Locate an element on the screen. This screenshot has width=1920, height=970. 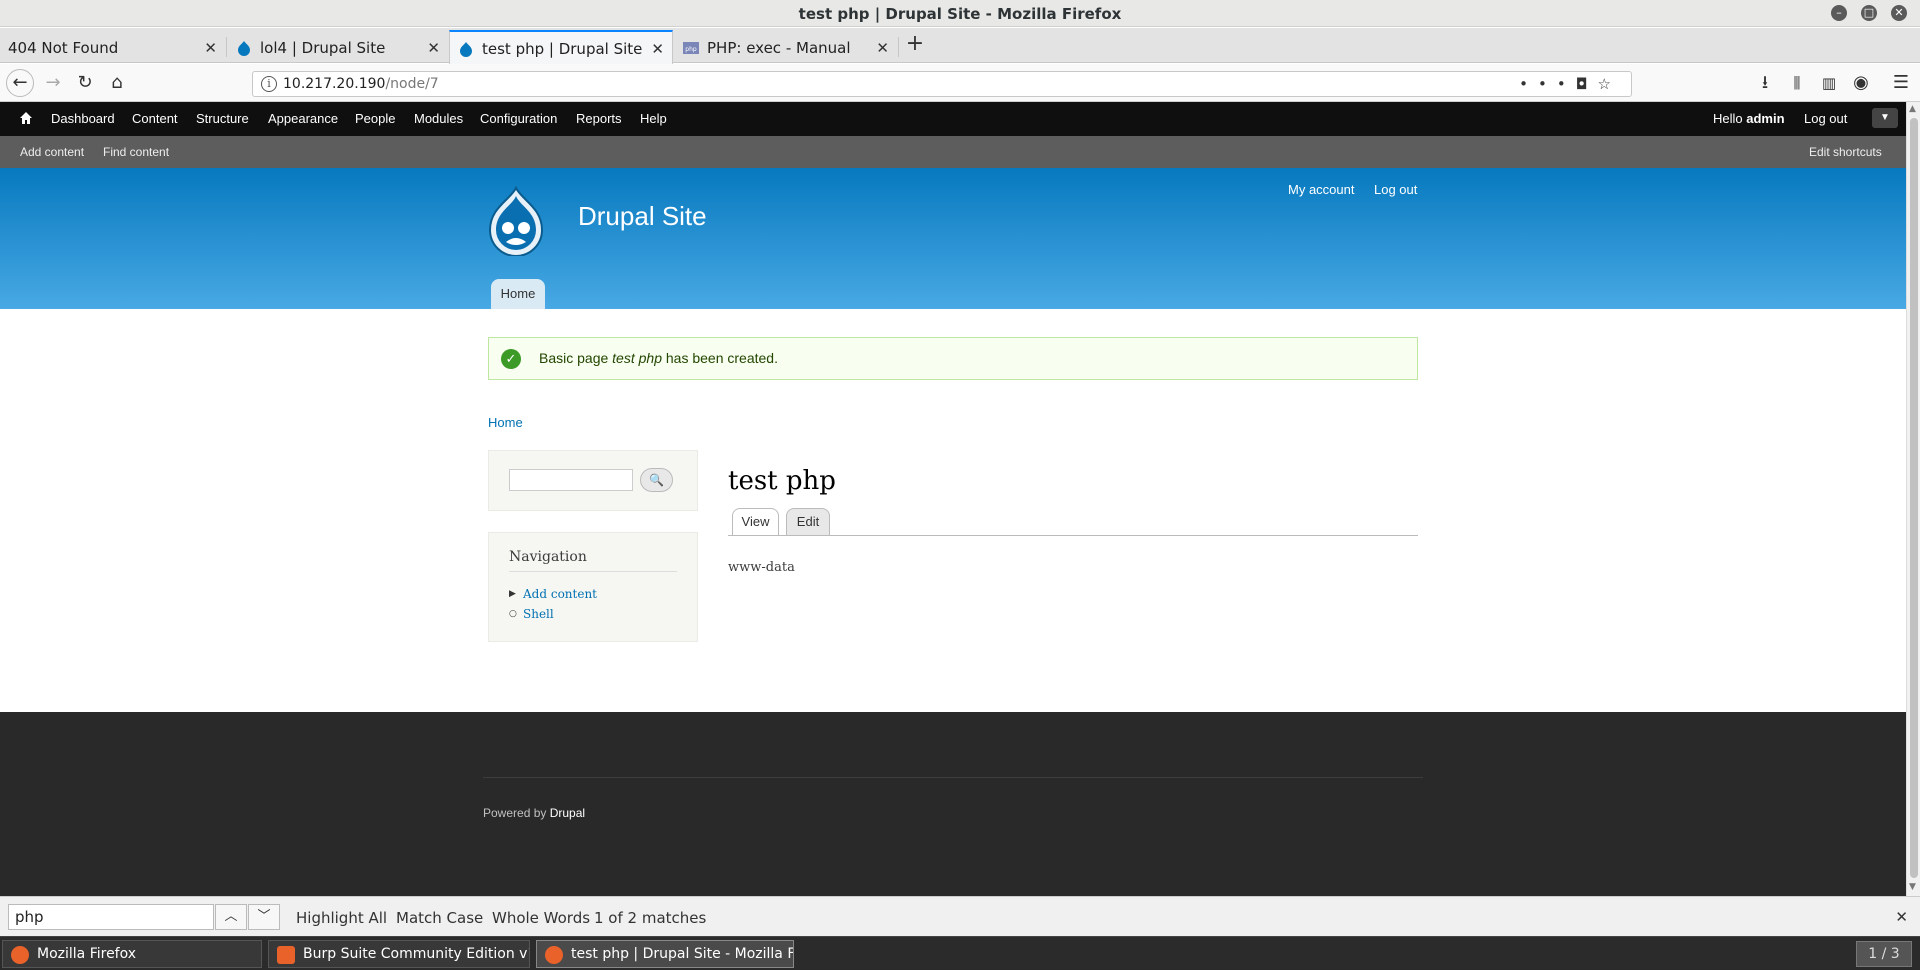
tab-lol4: lol4 | Drupal Site ✕ is located at coordinates (338, 47).